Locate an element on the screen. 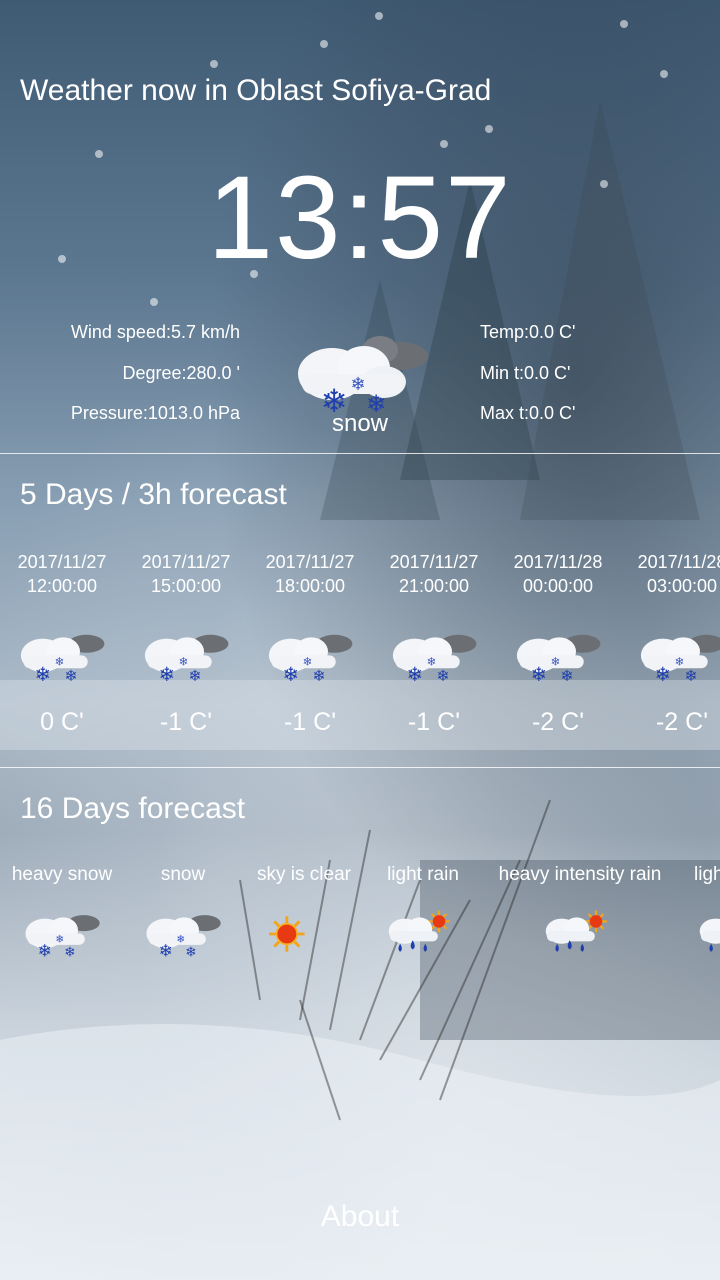 This screenshot has height=1280, width=720. forecast-time: 15:00:00 is located at coordinates (186, 586).